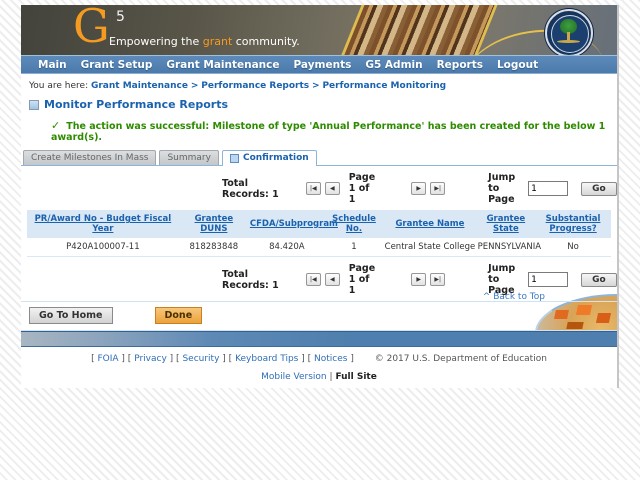 This screenshot has height=480, width=640. I want to click on total-records-text: Total Records:, so click(245, 279).